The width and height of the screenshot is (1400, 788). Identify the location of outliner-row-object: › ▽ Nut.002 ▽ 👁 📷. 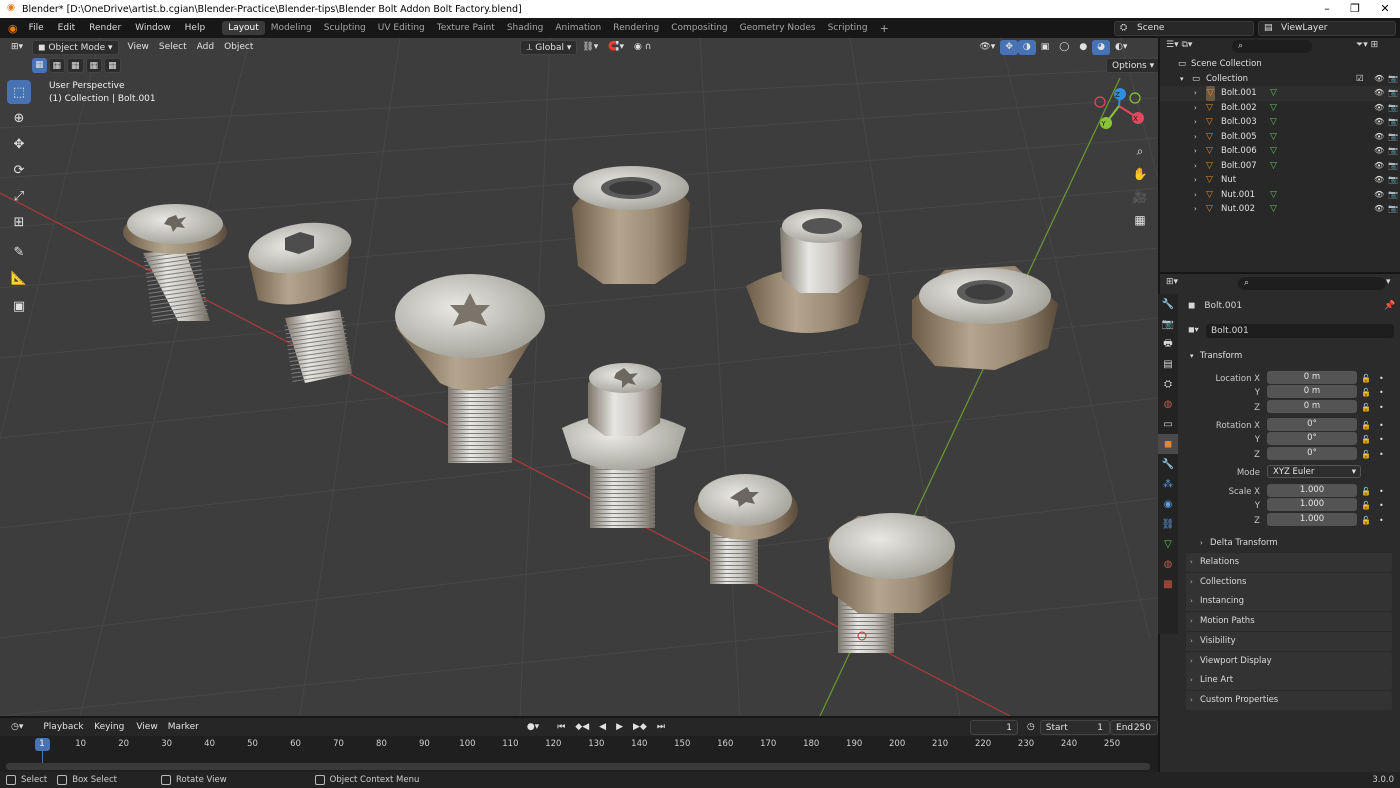
(1280, 209).